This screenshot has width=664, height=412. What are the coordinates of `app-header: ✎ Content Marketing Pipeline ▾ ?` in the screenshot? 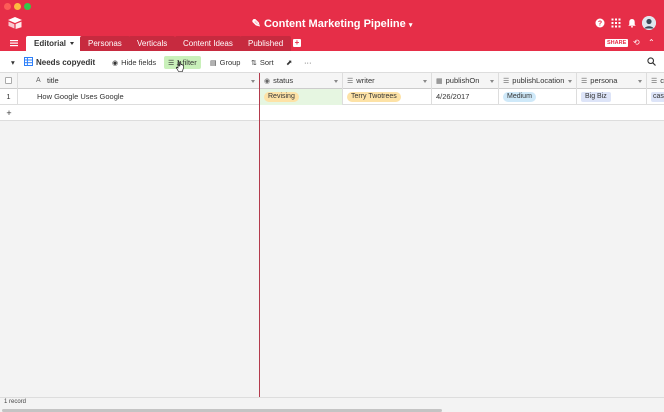 It's located at (332, 24).